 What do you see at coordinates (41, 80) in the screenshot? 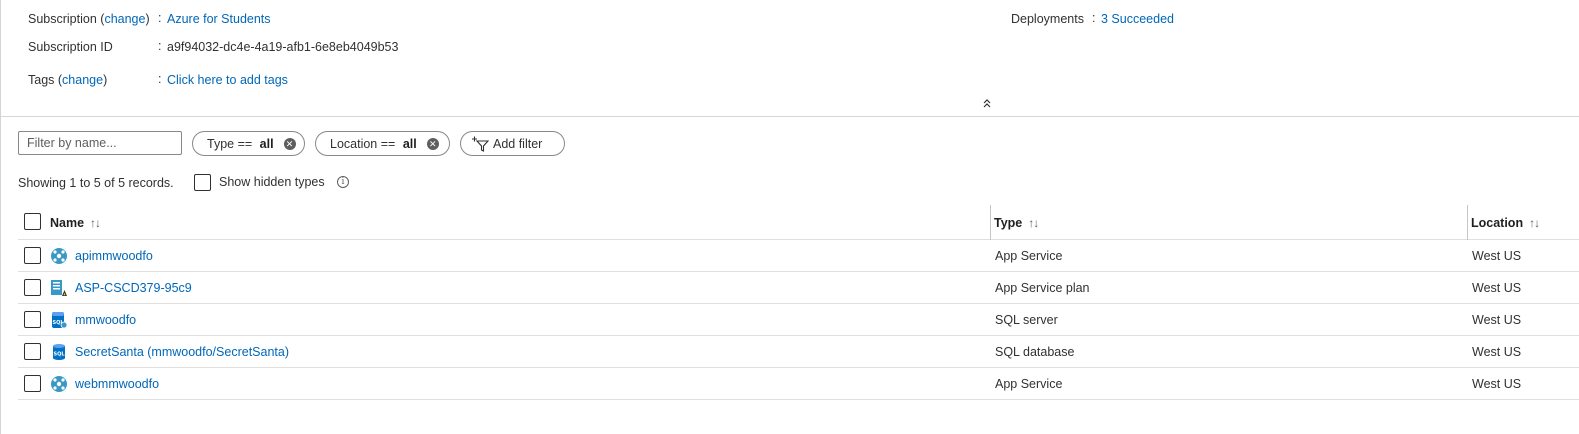
I see `tags-label: Tags` at bounding box center [41, 80].